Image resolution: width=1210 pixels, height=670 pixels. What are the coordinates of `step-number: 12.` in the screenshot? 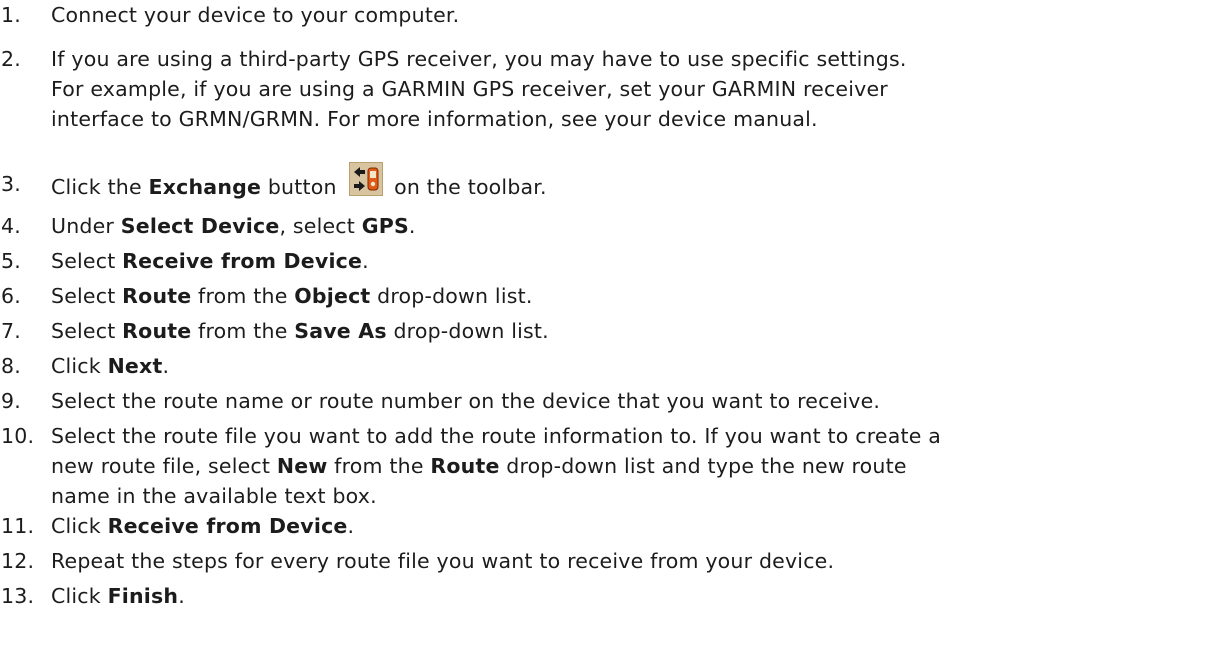 It's located at (18, 561).